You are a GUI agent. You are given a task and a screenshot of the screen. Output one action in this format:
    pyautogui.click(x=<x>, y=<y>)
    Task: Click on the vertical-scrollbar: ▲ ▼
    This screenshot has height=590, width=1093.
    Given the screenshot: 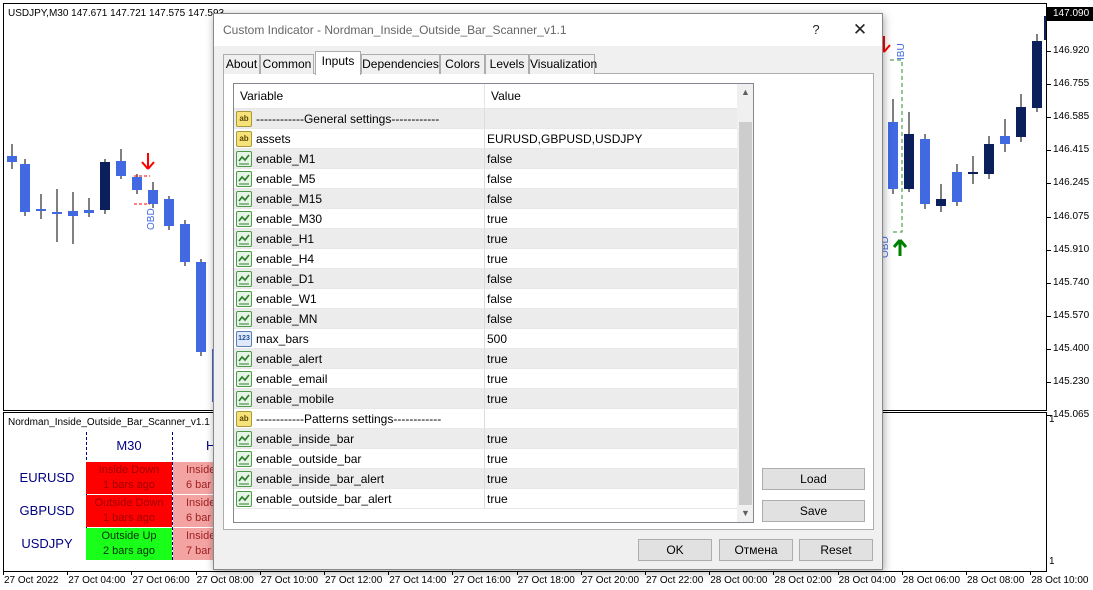 What is the action you would take?
    pyautogui.click(x=745, y=303)
    